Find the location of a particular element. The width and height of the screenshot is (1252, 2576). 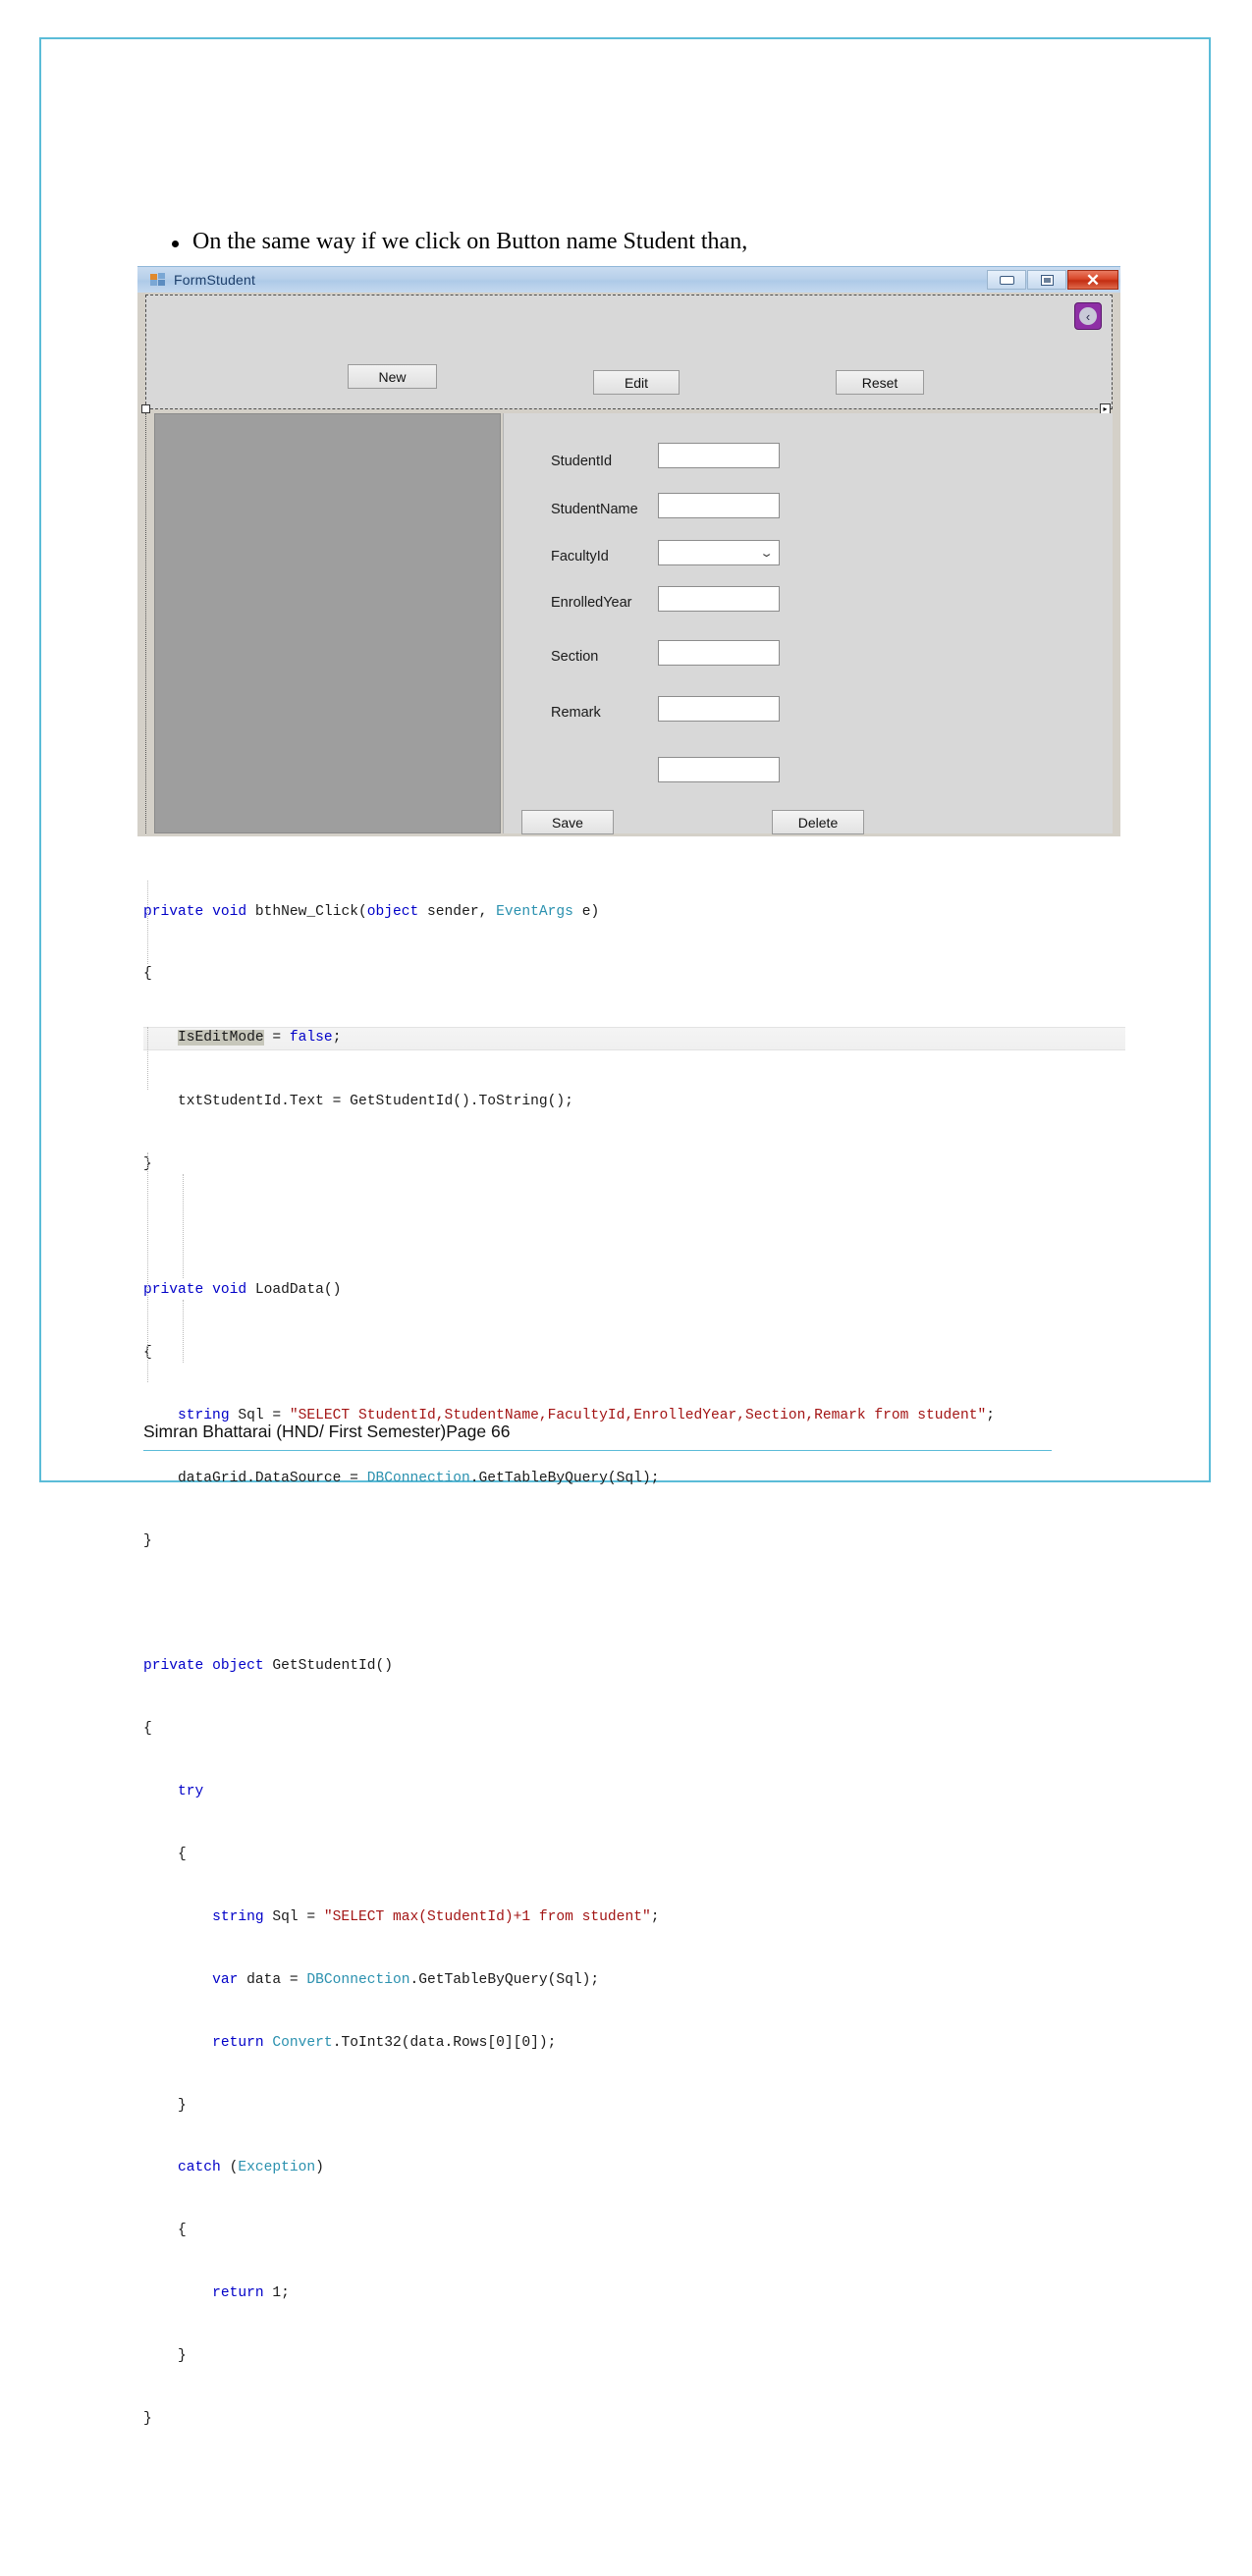

label-studentid: StudentId is located at coordinates (582, 461).